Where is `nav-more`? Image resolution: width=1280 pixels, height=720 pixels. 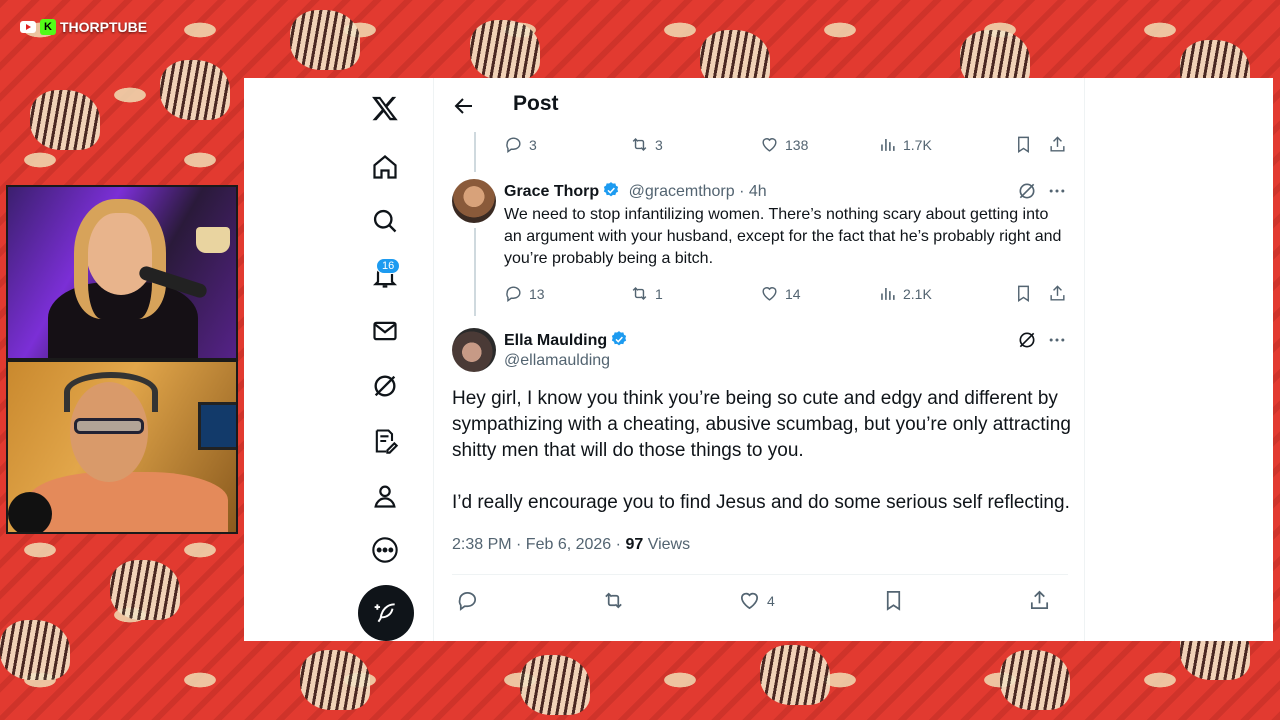 nav-more is located at coordinates (385, 550).